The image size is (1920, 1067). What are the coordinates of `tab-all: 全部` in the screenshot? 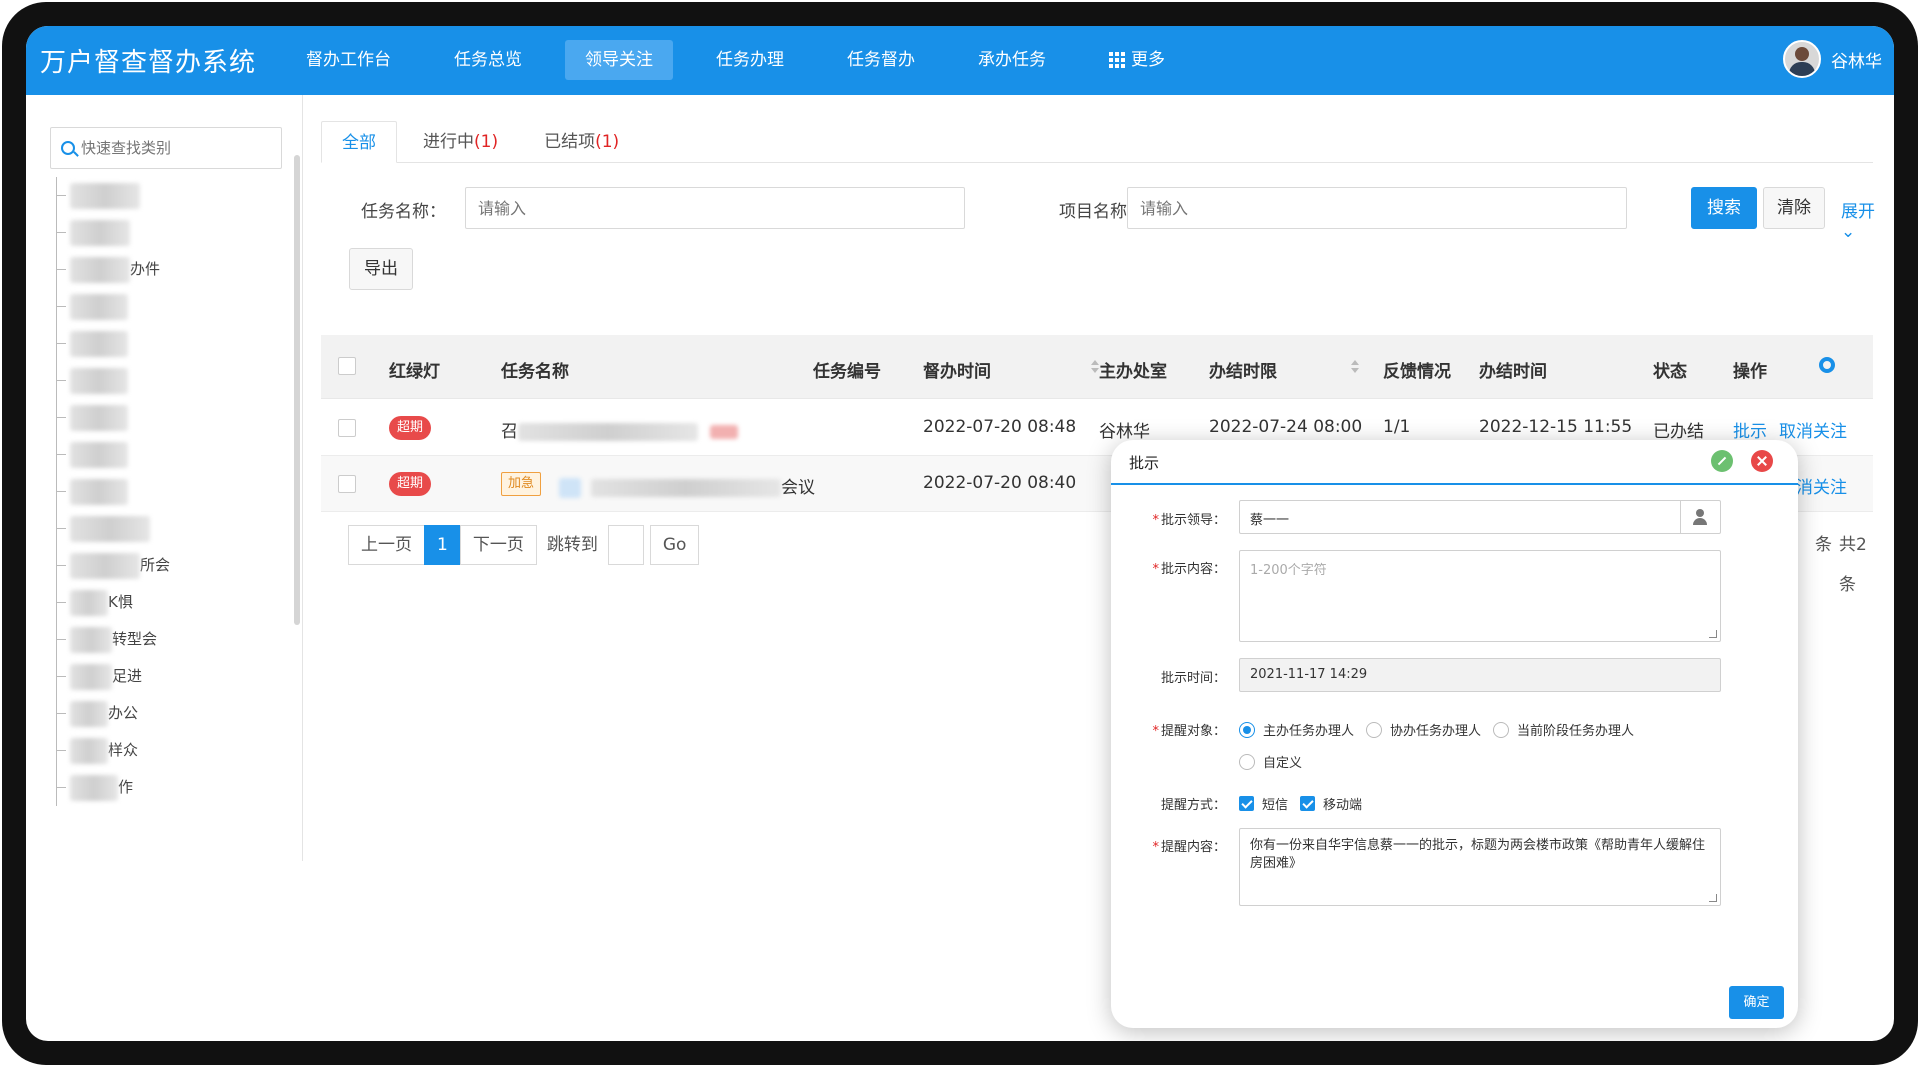 It's located at (359, 142).